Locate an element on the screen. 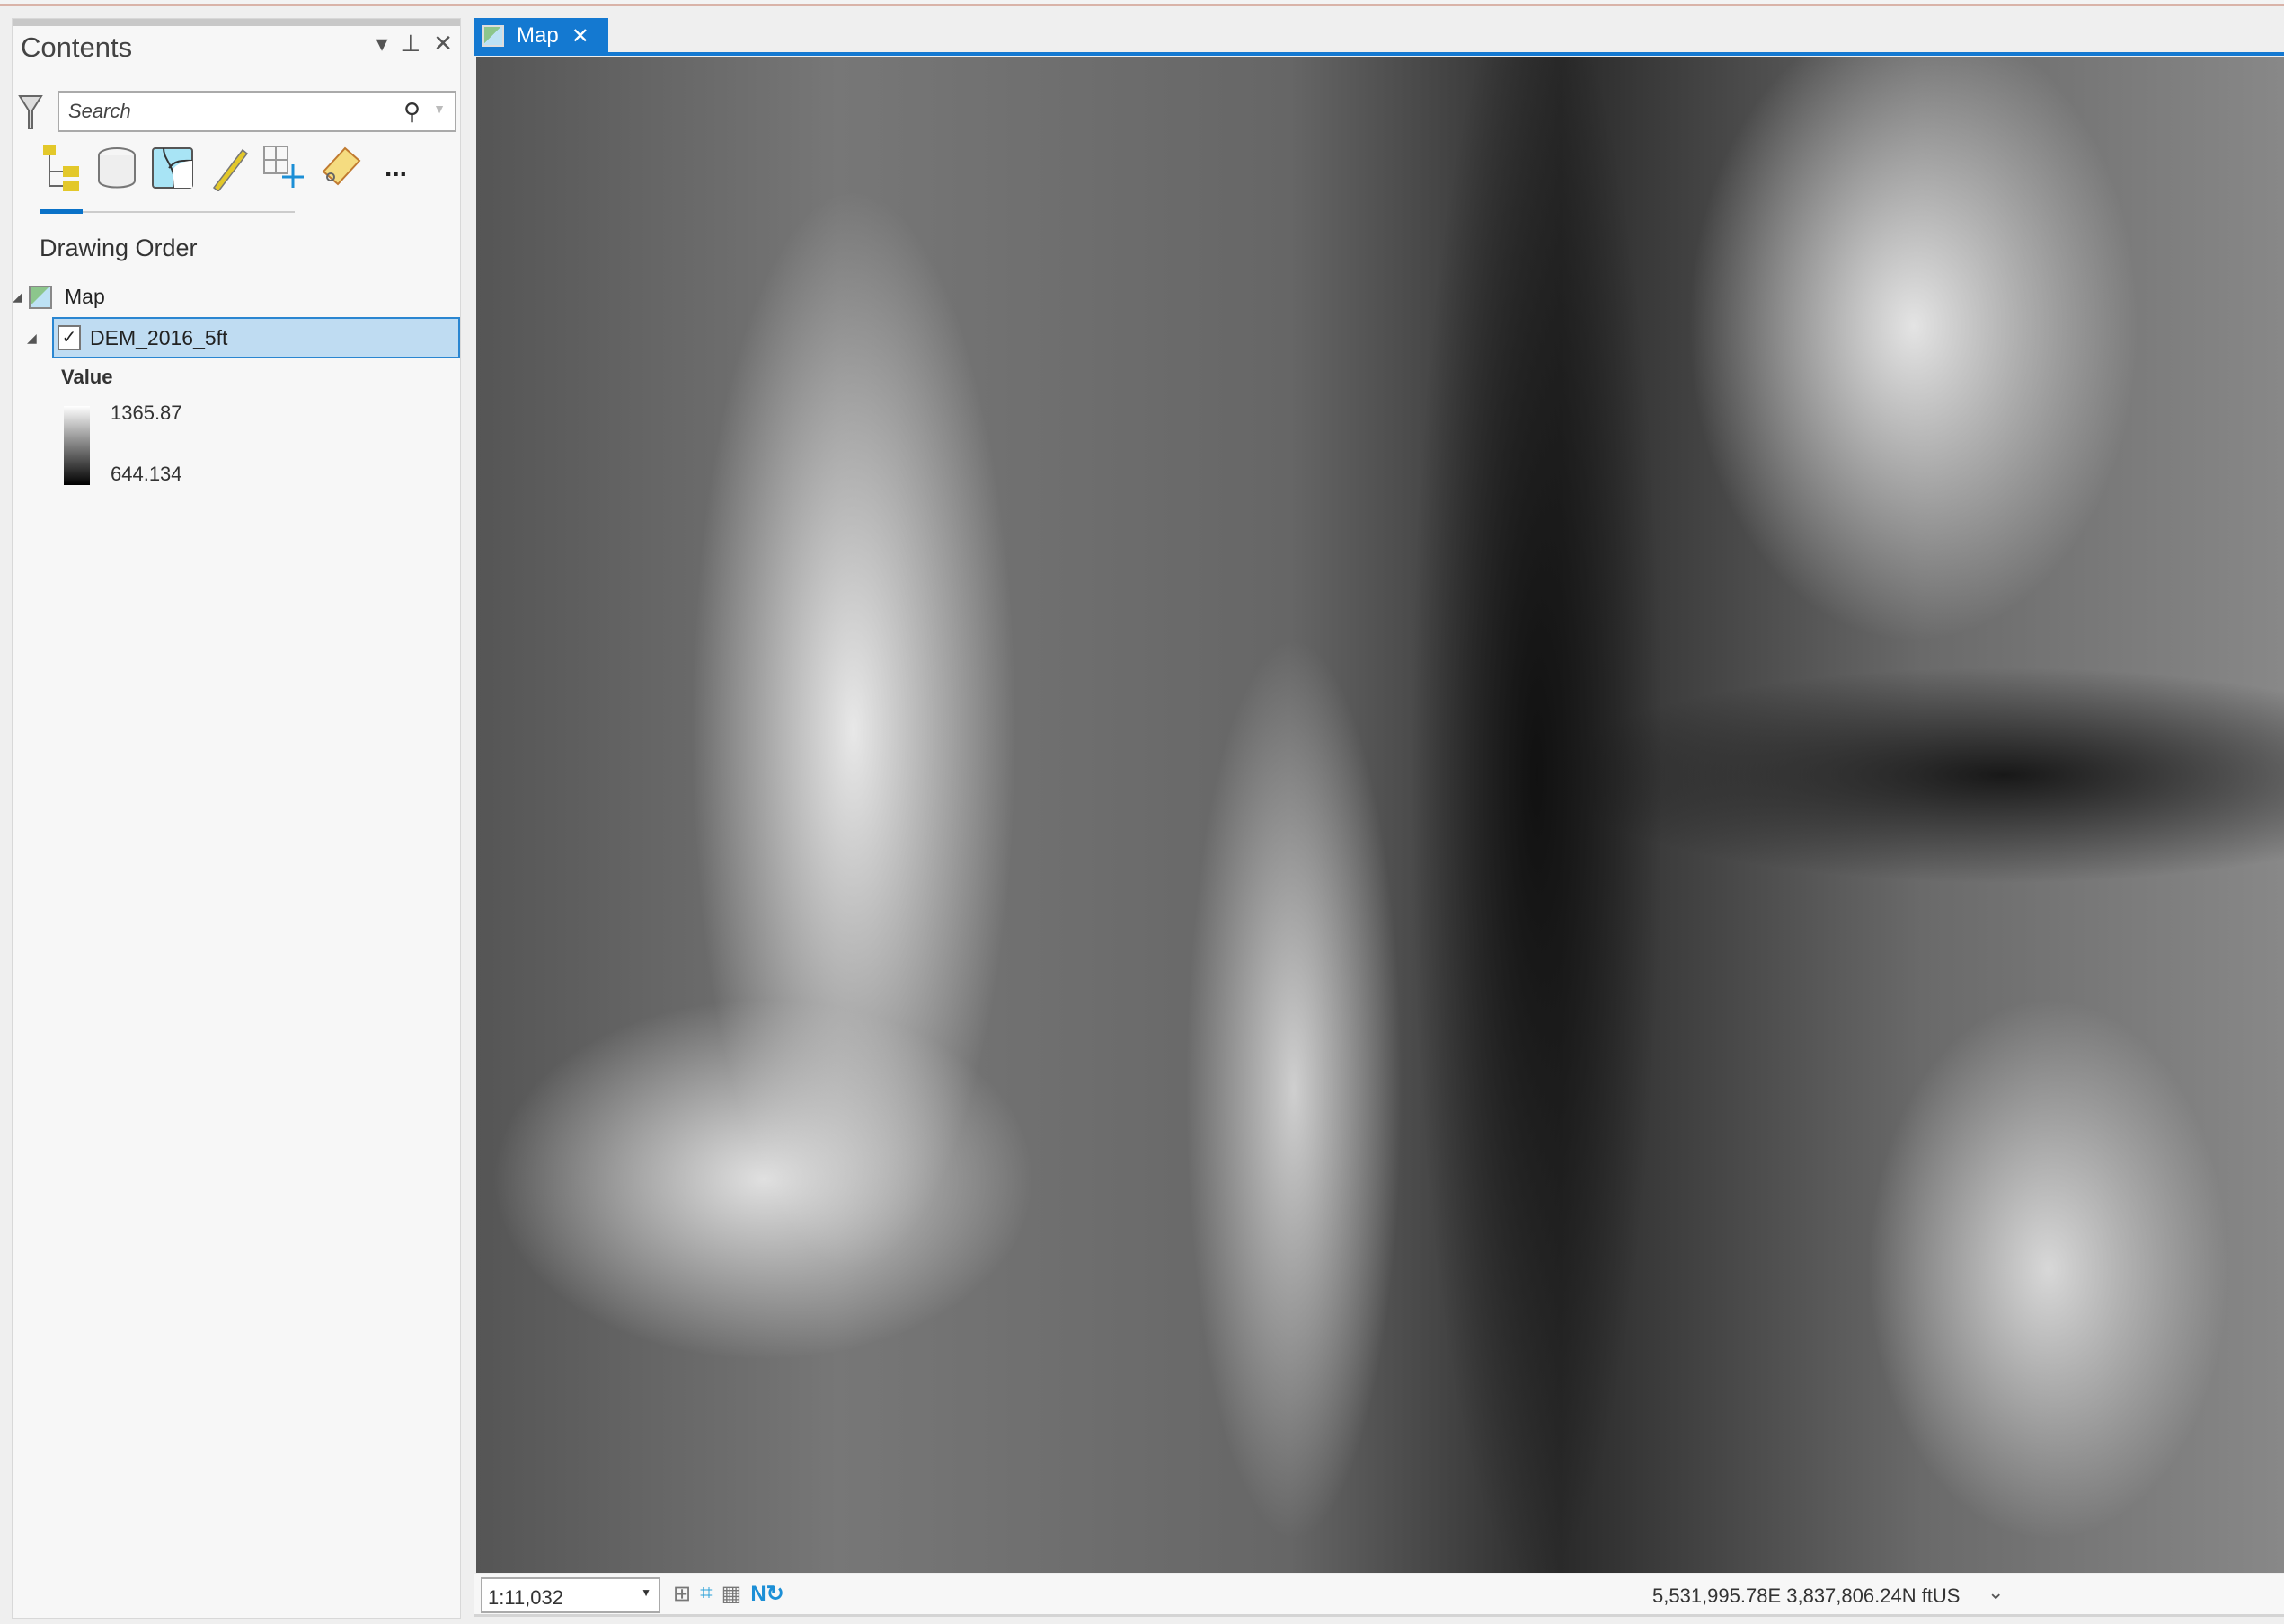  pane-options-icon: ▾ is located at coordinates (382, 43).